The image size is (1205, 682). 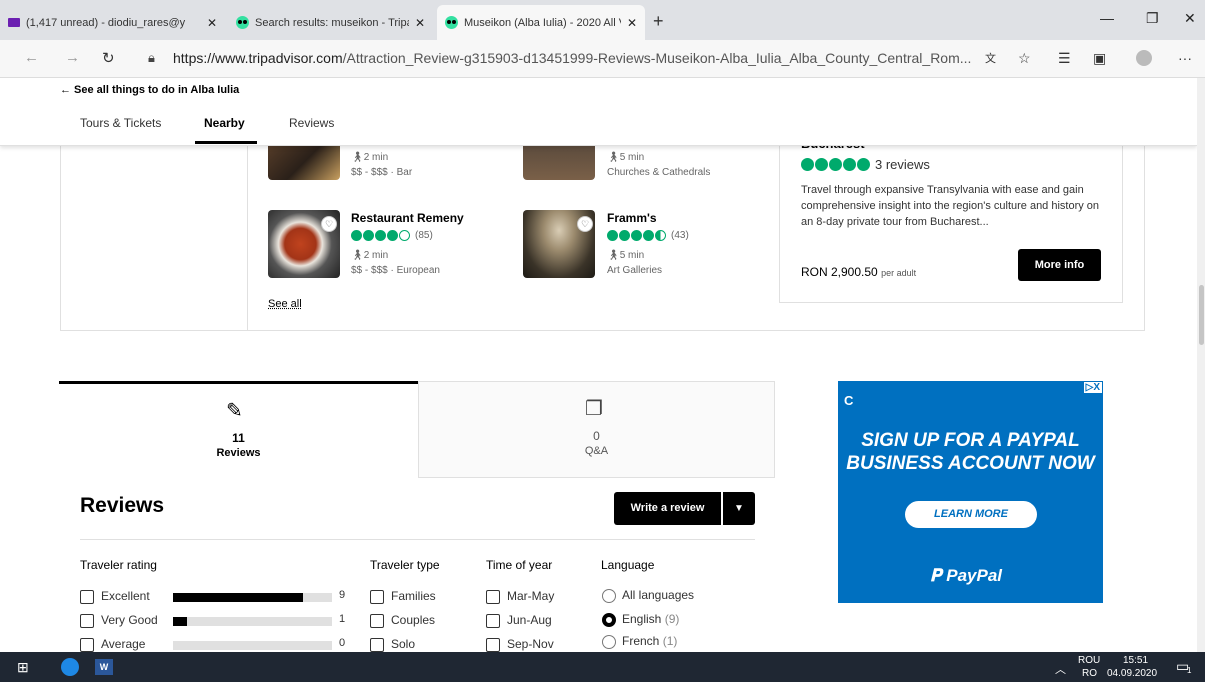 What do you see at coordinates (403, 644) in the screenshot?
I see `traveler-type-label: Solo` at bounding box center [403, 644].